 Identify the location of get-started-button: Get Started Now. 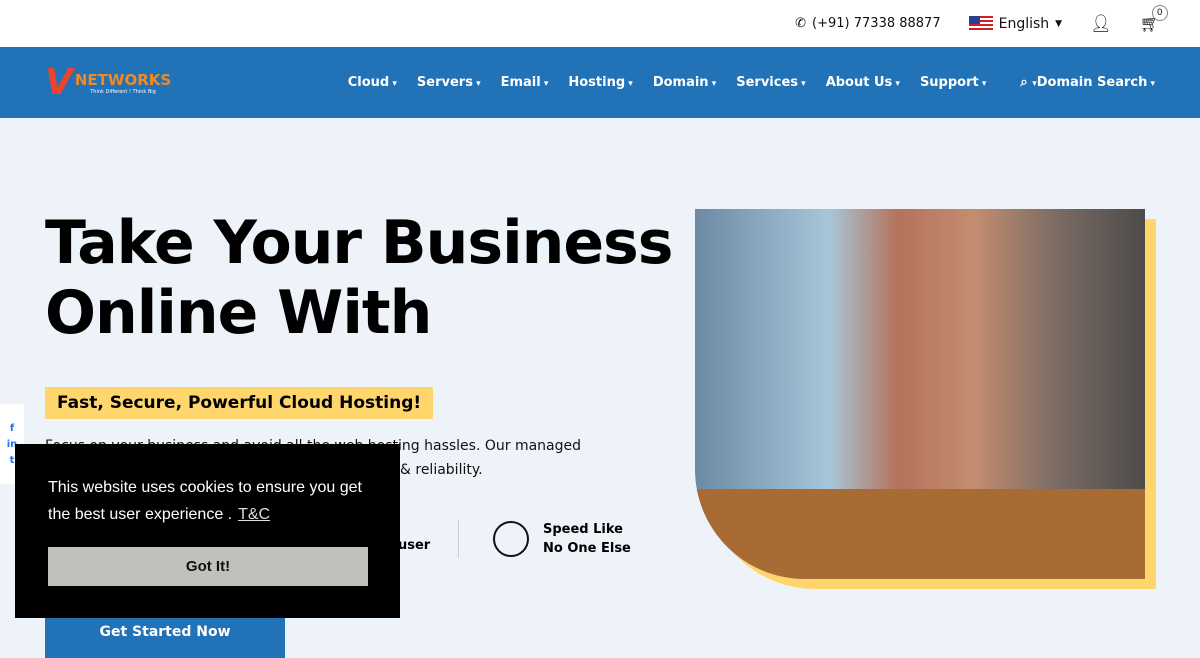
(165, 638).